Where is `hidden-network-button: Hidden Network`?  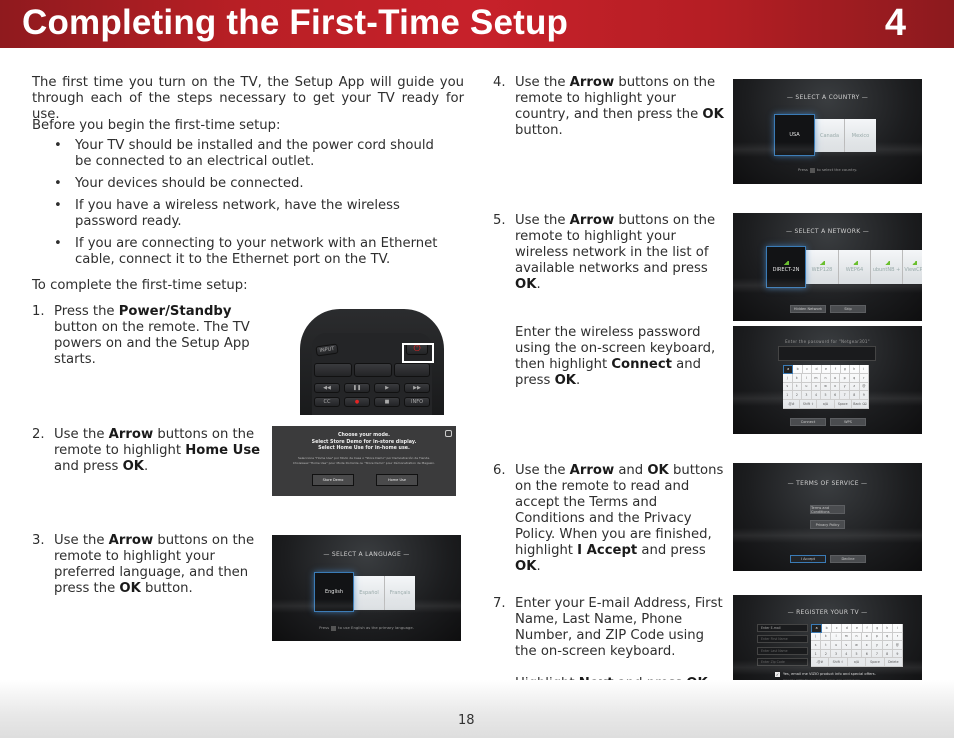
hidden-network-button: Hidden Network is located at coordinates (808, 309).